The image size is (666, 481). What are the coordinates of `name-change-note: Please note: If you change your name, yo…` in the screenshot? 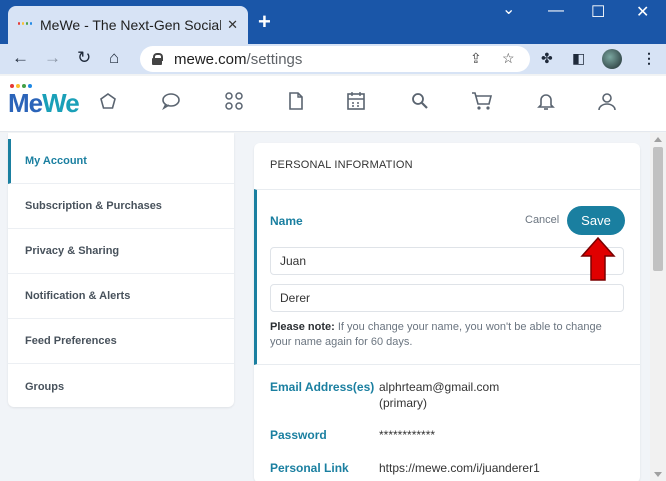 It's located at (436, 334).